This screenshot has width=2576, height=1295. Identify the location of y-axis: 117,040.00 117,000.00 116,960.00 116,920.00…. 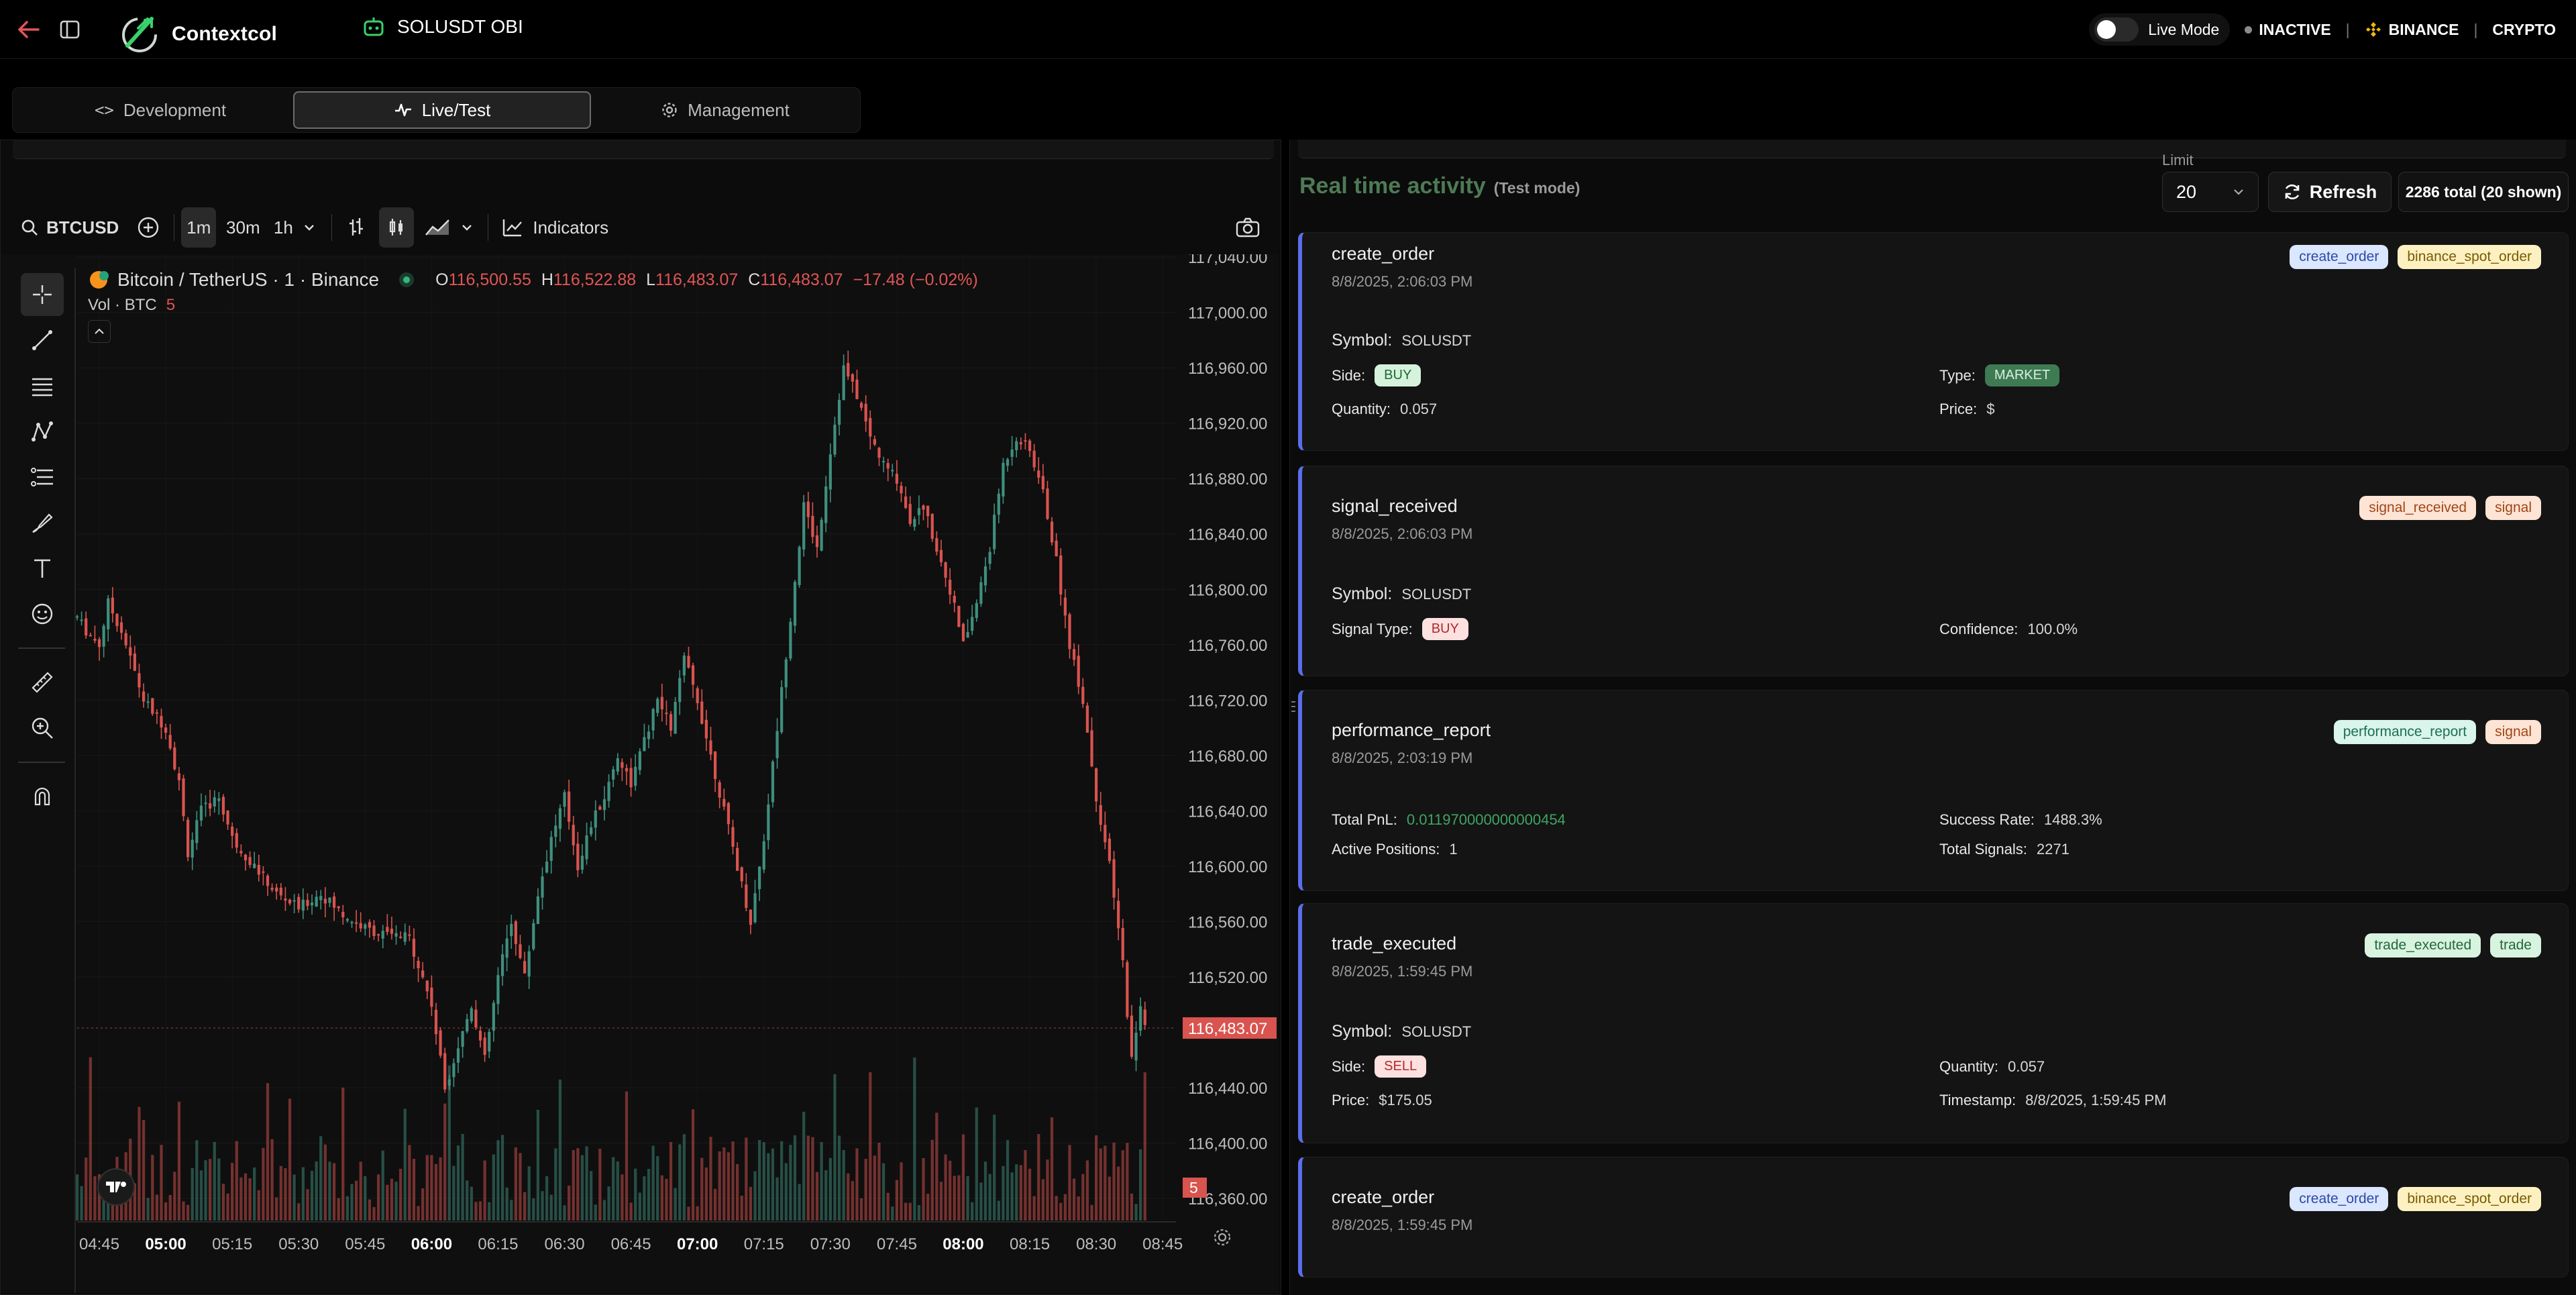
(1230, 731).